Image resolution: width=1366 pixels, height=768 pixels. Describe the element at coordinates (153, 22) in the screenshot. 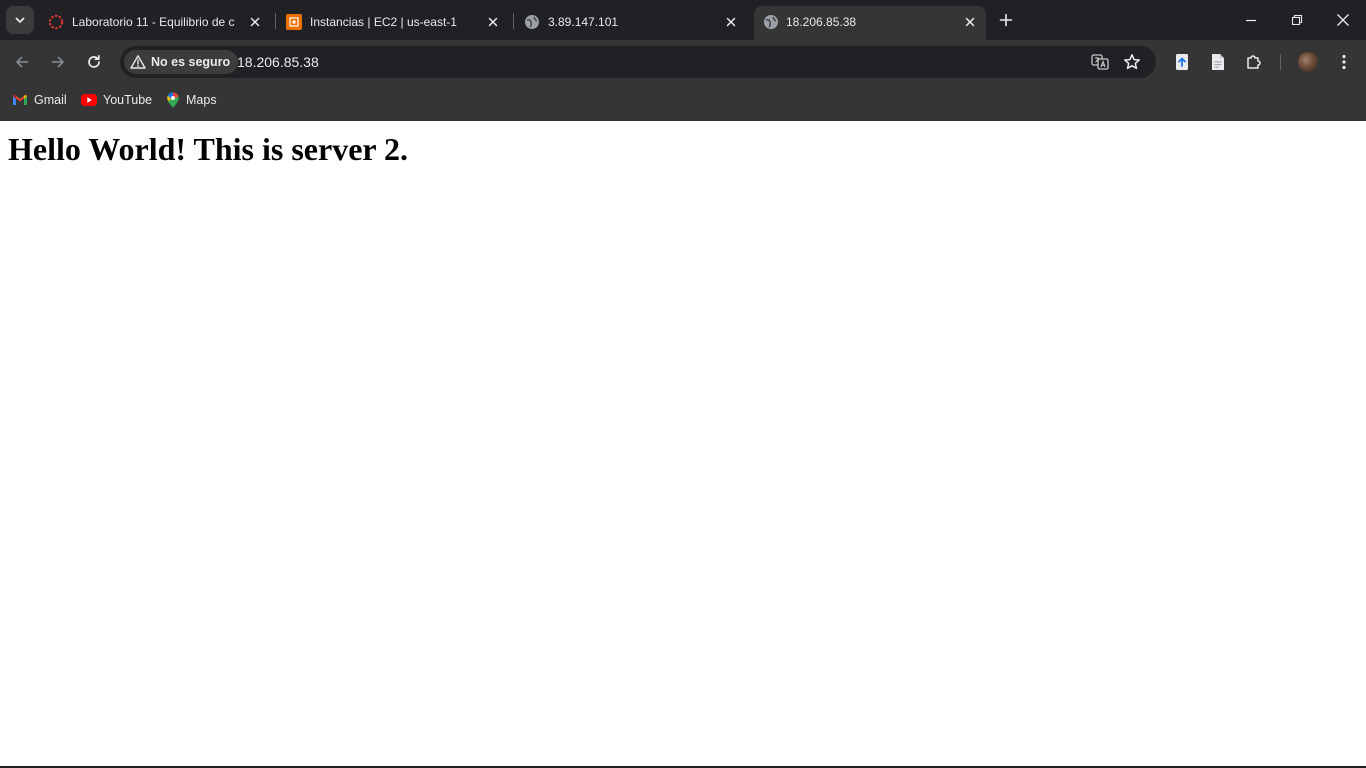

I see `tab-title: Laboratorio 11 - Equilibrio de c` at that location.